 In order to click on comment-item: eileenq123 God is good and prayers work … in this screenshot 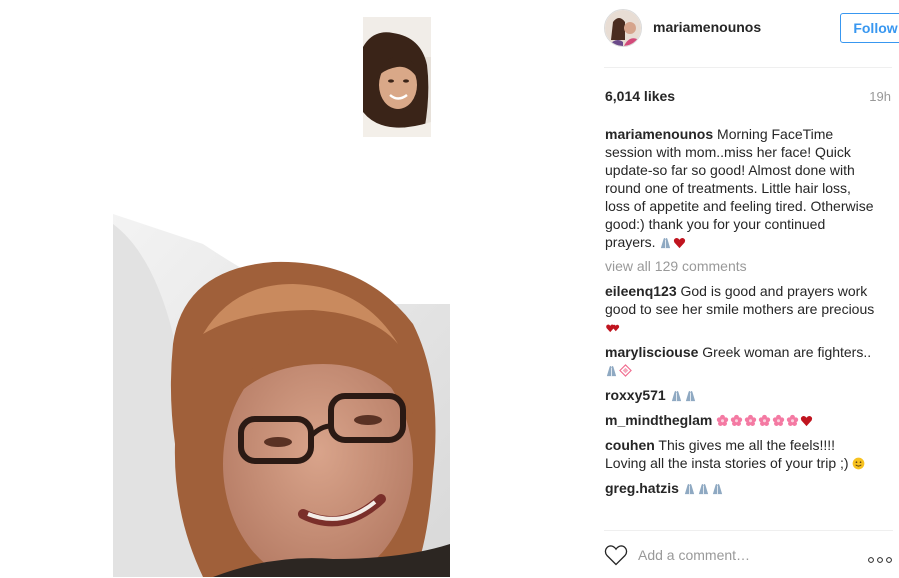, I will do `click(740, 309)`.